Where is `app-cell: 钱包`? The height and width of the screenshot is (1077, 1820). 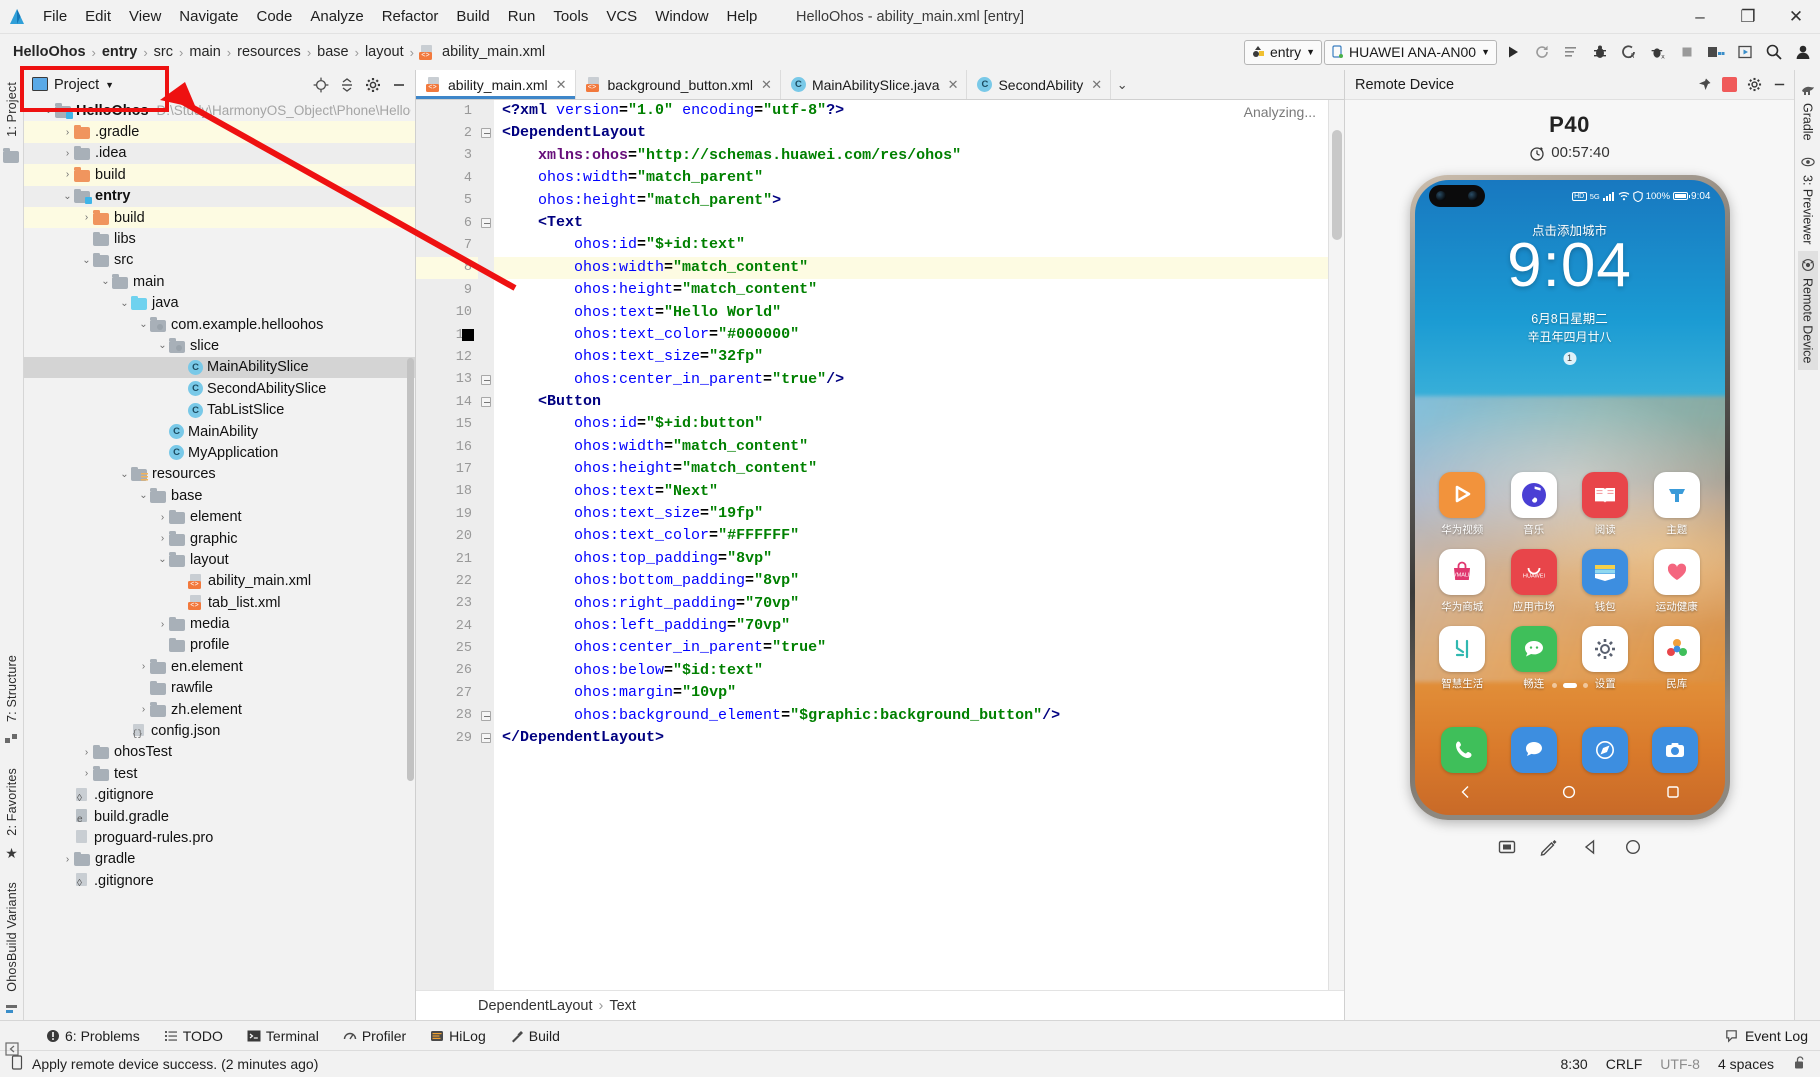
app-cell: 钱包 is located at coordinates (1606, 581).